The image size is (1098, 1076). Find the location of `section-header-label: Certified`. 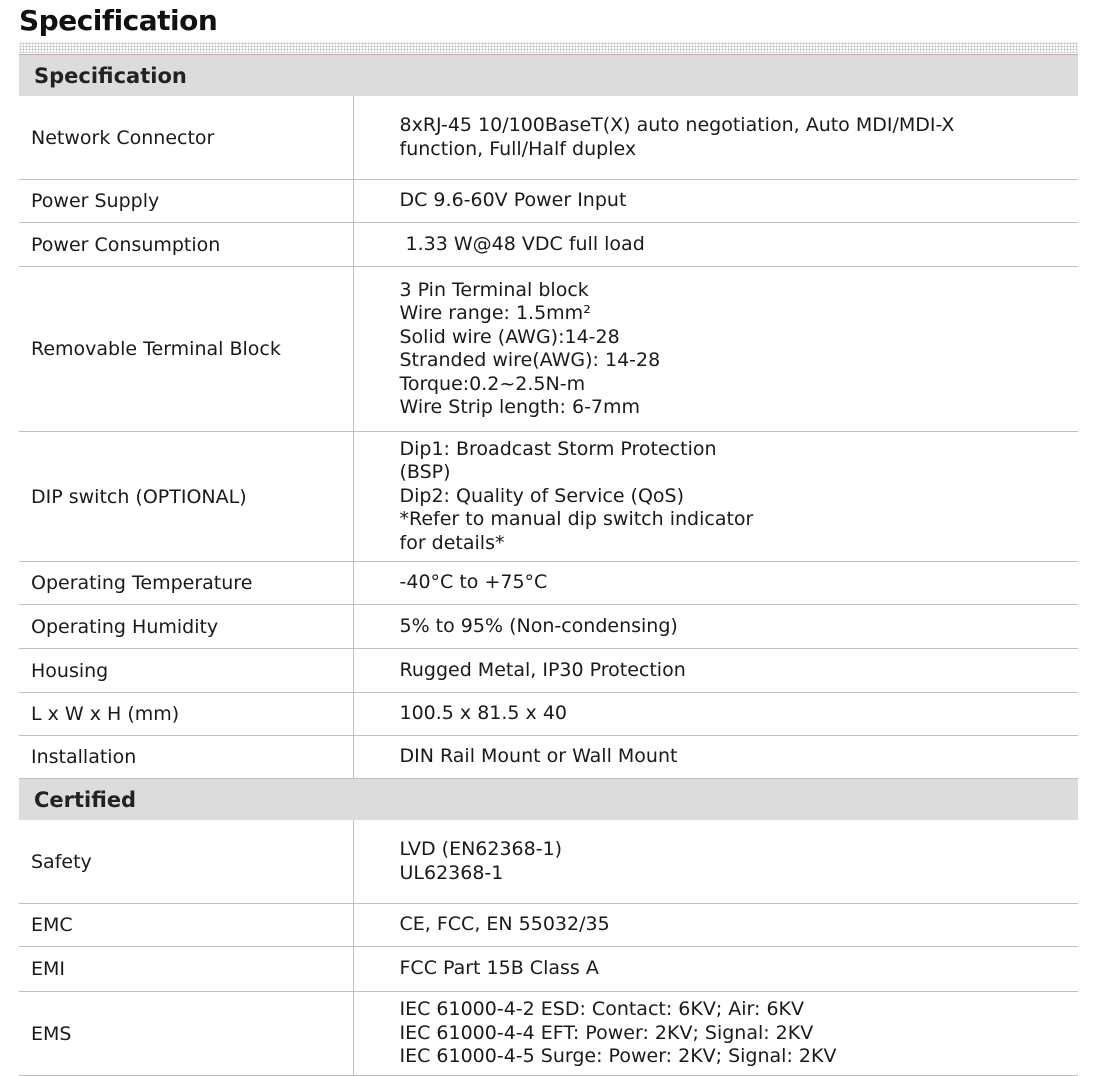

section-header-label: Certified is located at coordinates (549, 799).